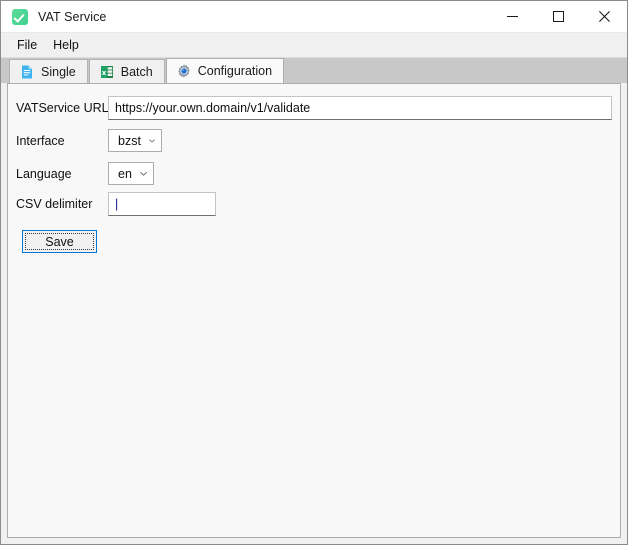  I want to click on minimize-button, so click(512, 16).